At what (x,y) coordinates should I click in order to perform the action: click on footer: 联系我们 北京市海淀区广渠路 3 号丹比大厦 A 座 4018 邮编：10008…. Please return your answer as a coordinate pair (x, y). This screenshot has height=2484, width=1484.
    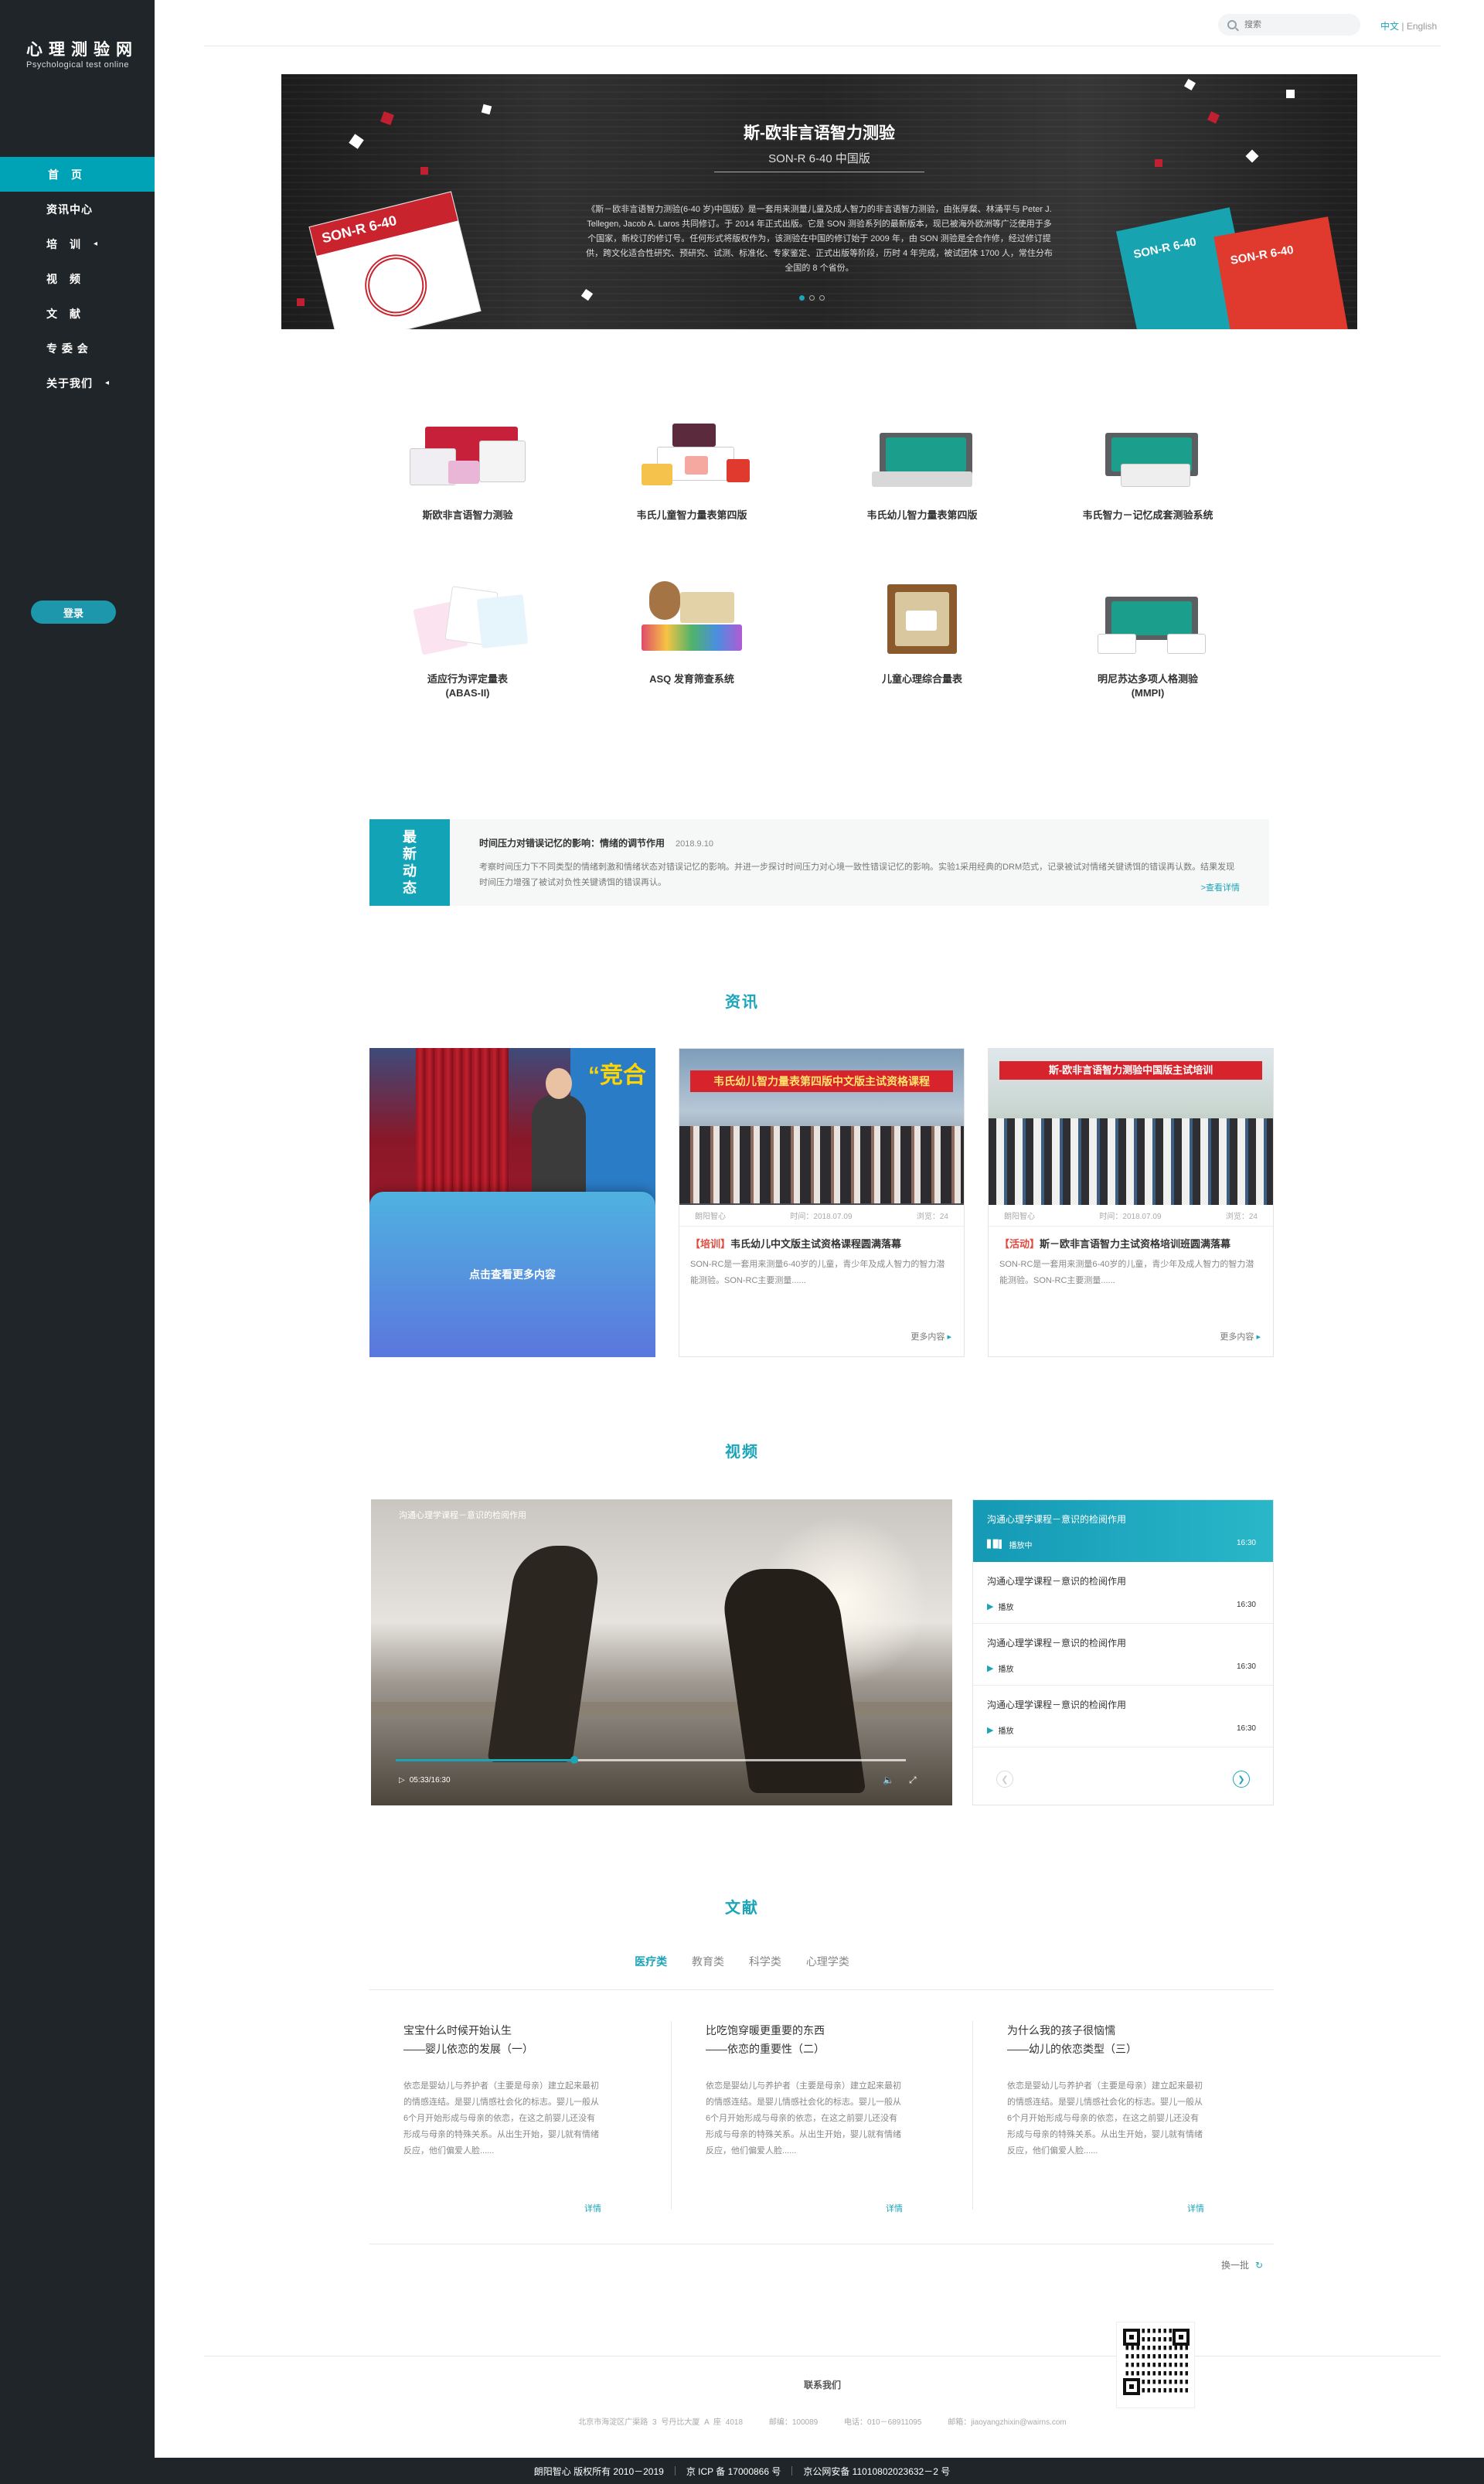
    Looking at the image, I should click on (822, 2399).